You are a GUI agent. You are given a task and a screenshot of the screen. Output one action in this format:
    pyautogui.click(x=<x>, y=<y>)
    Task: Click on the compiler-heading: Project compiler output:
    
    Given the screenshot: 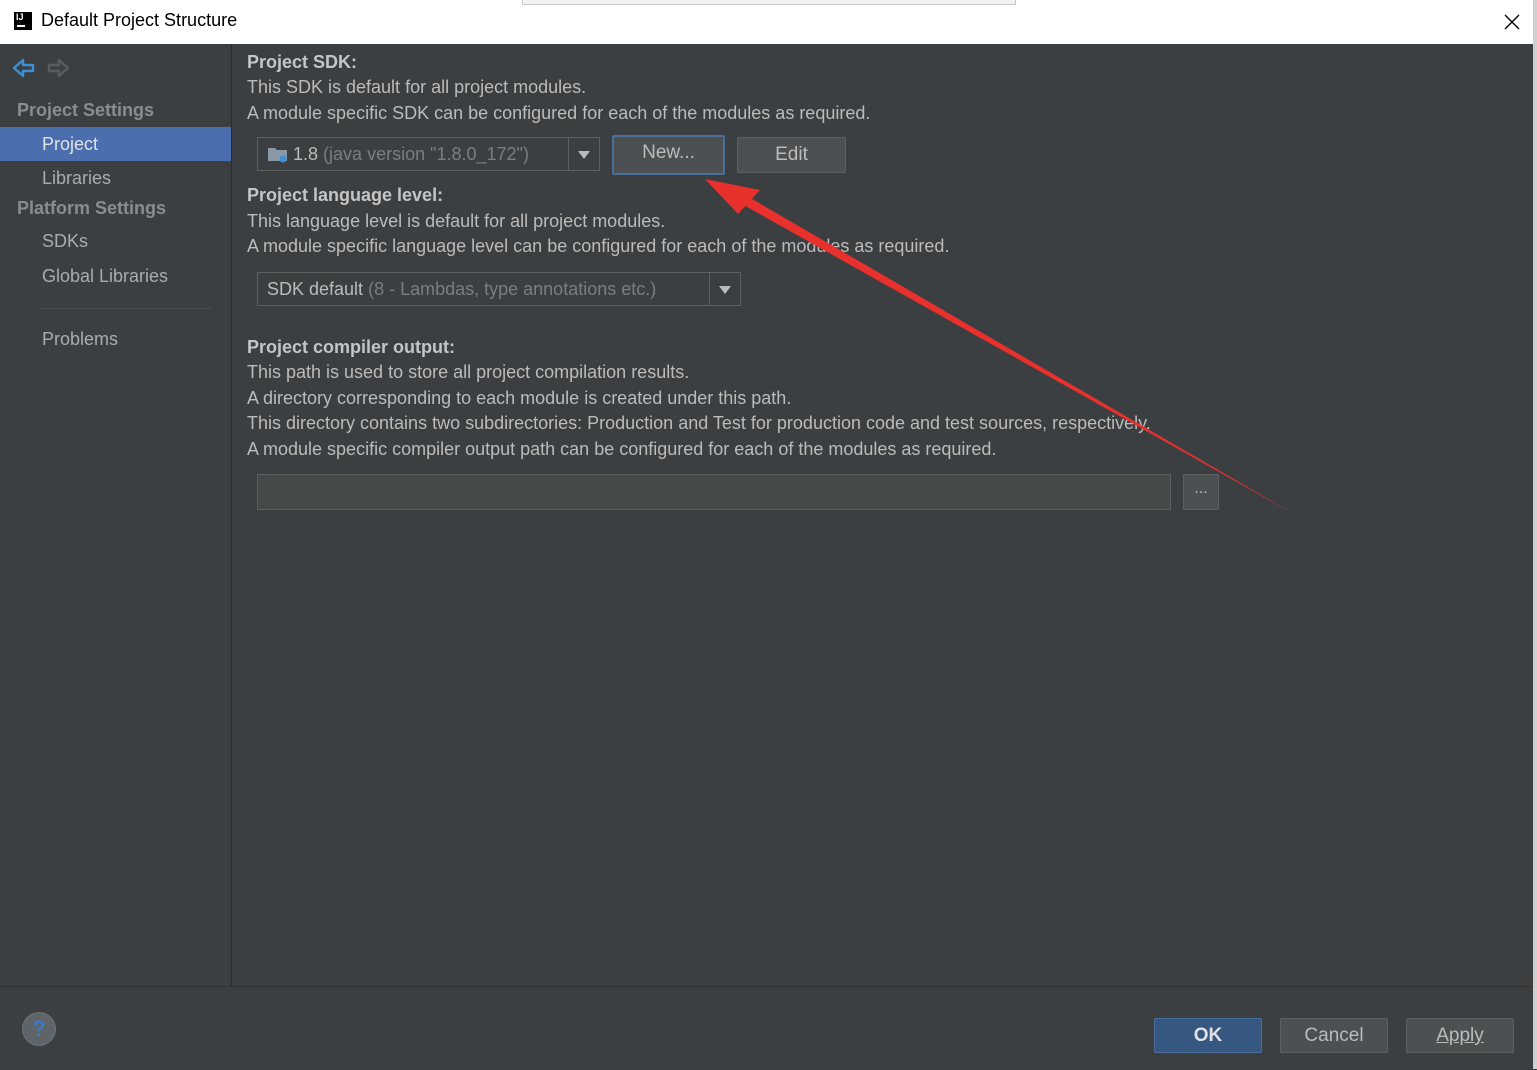 What is the action you would take?
    pyautogui.click(x=351, y=347)
    